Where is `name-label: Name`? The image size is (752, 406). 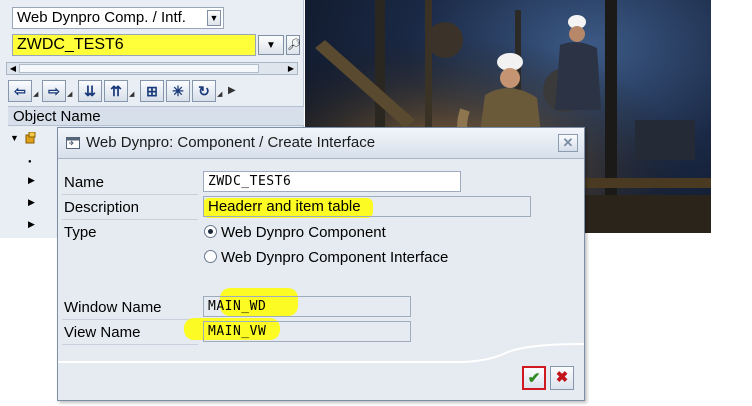 name-label: Name is located at coordinates (84, 182).